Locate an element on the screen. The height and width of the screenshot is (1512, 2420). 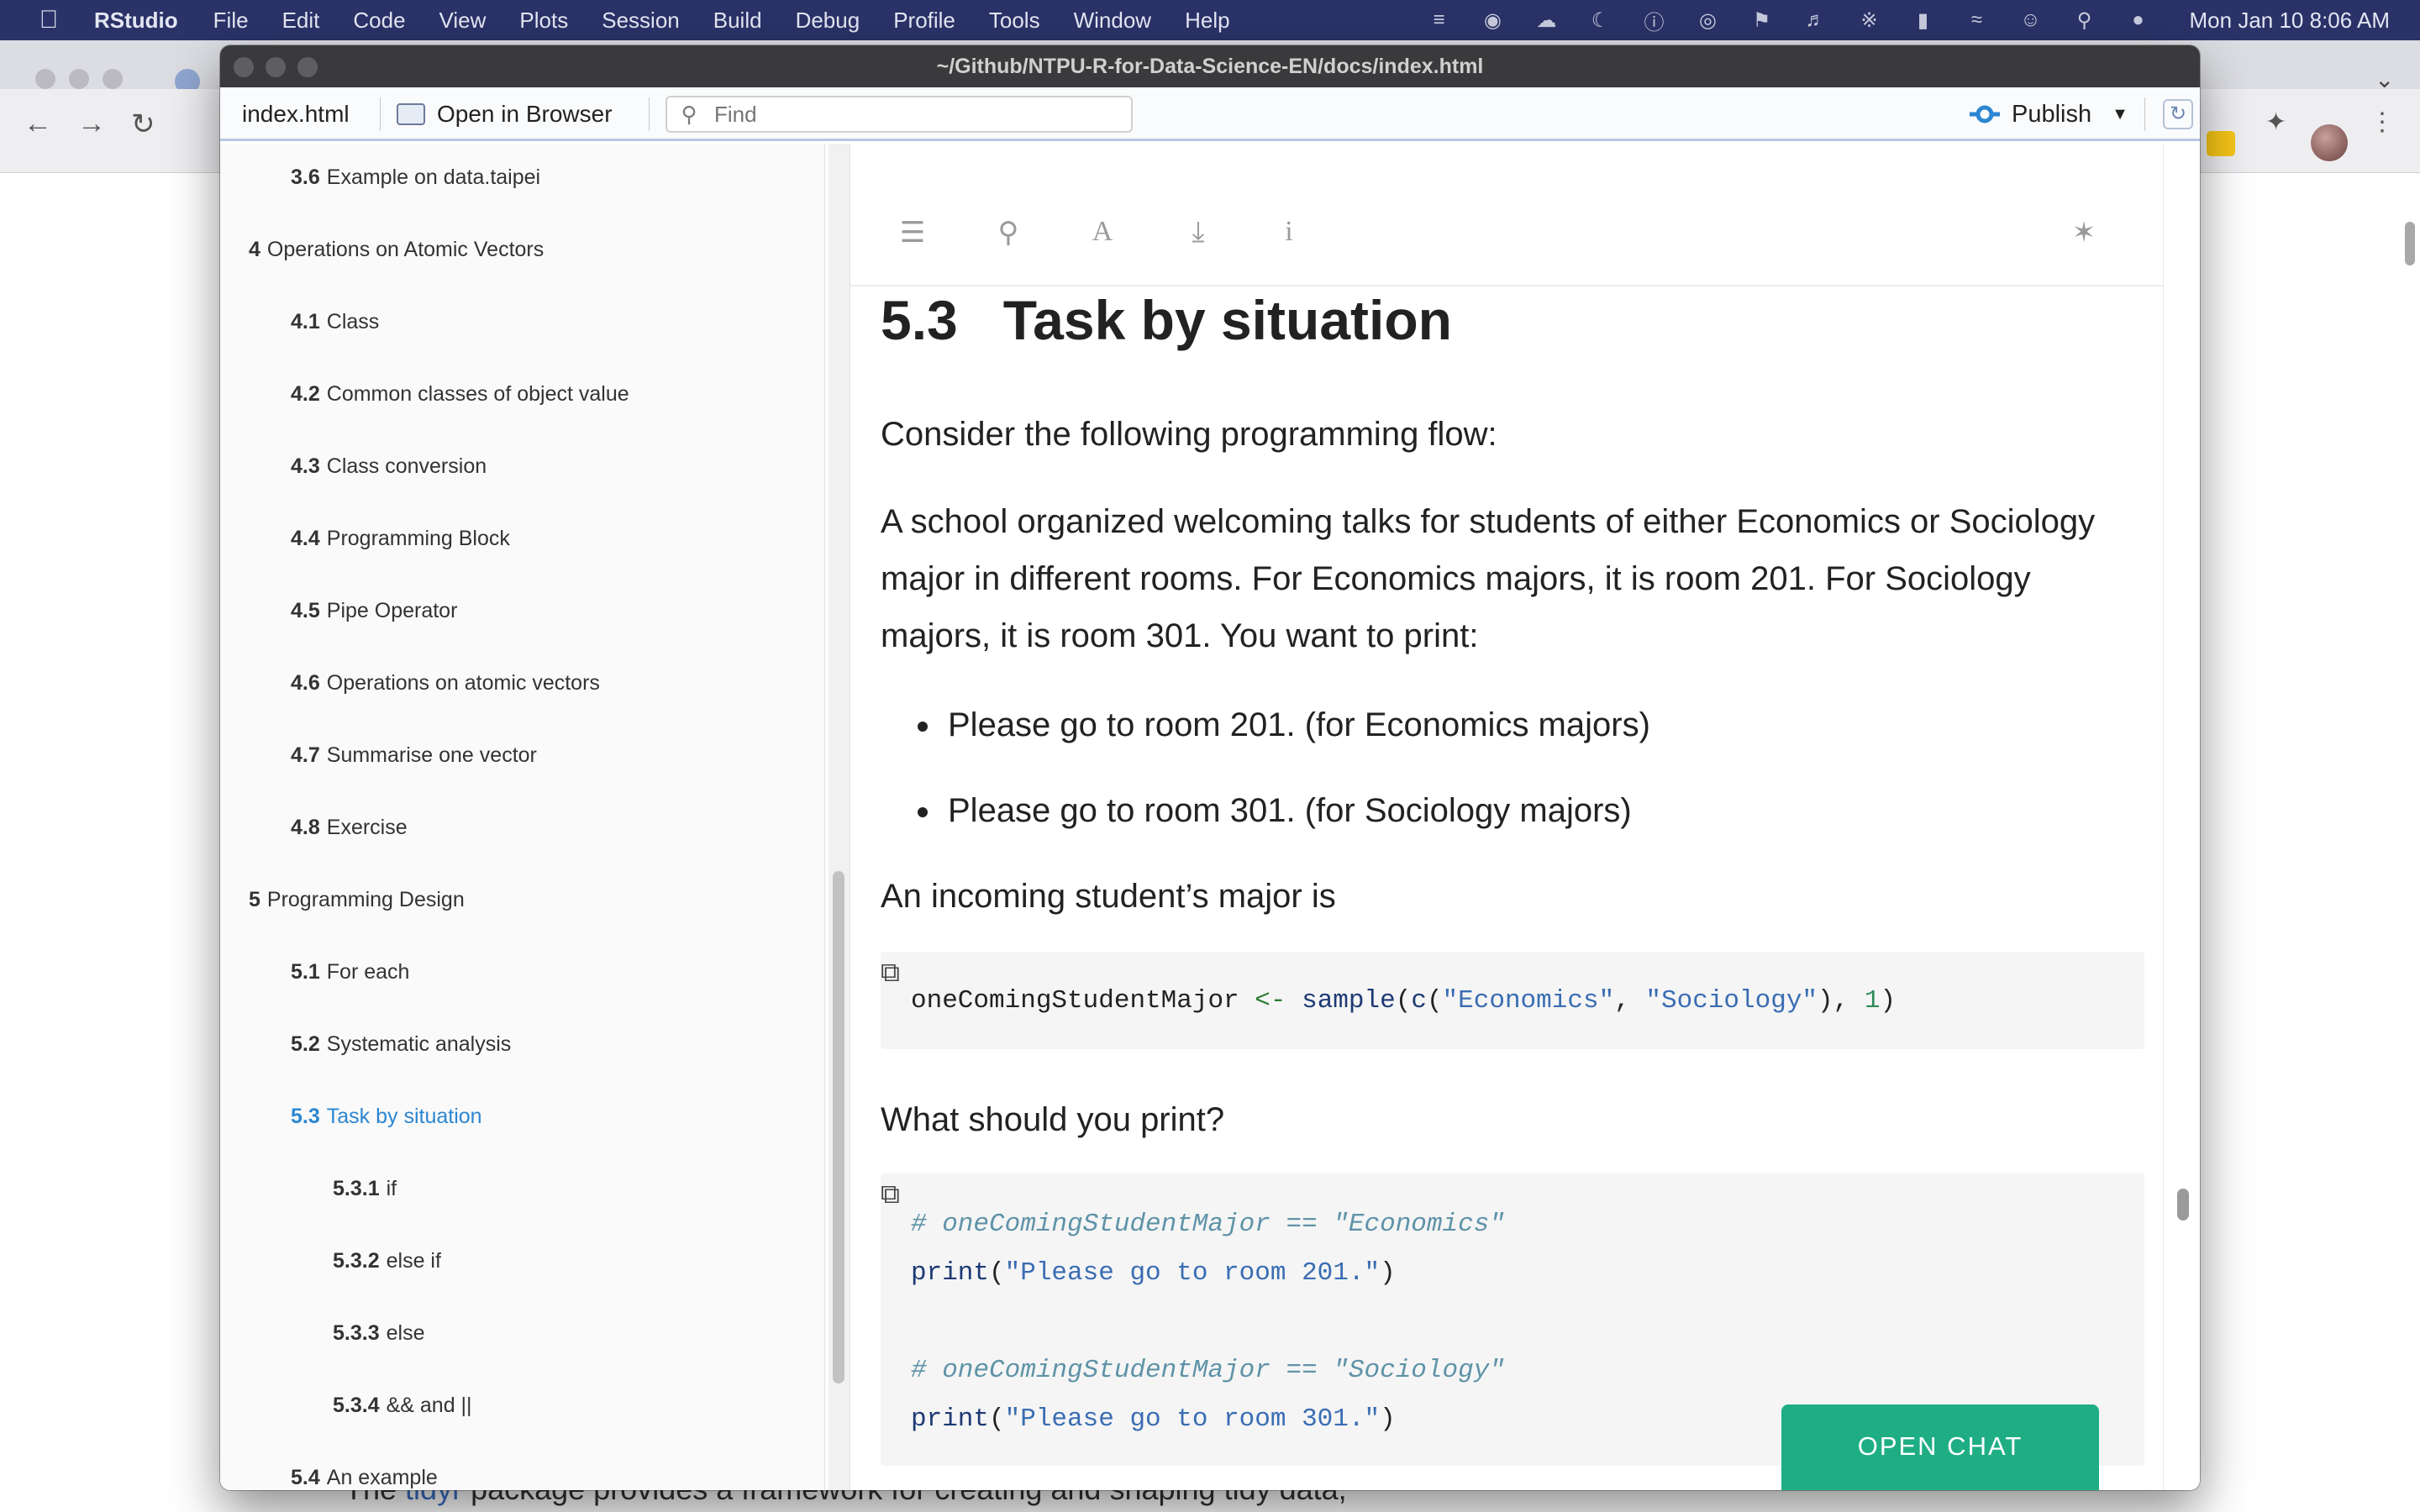
menu-build: Build is located at coordinates (737, 21).